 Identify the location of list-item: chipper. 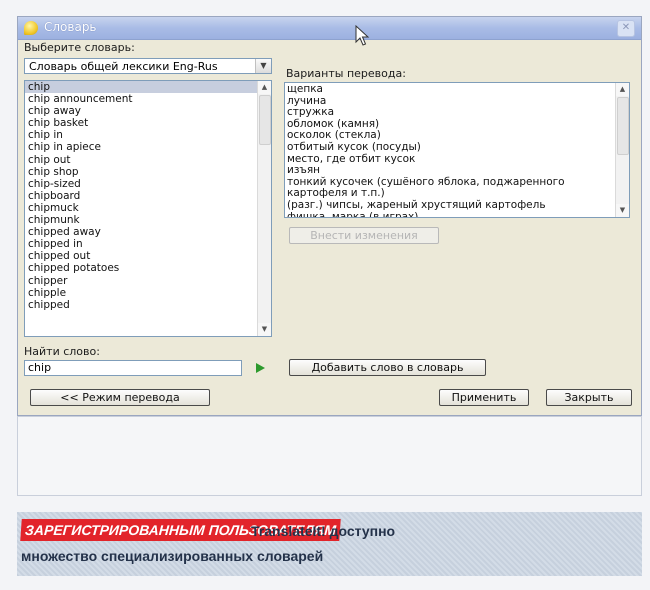
(141, 281).